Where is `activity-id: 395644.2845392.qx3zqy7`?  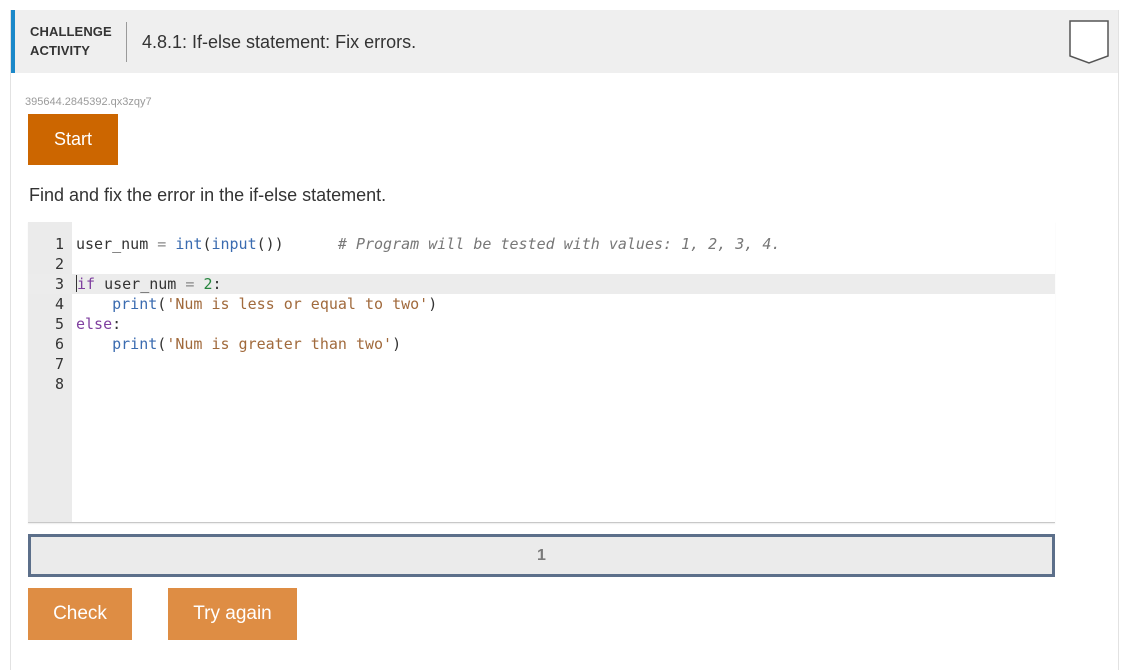 activity-id: 395644.2845392.qx3zqy7 is located at coordinates (88, 102).